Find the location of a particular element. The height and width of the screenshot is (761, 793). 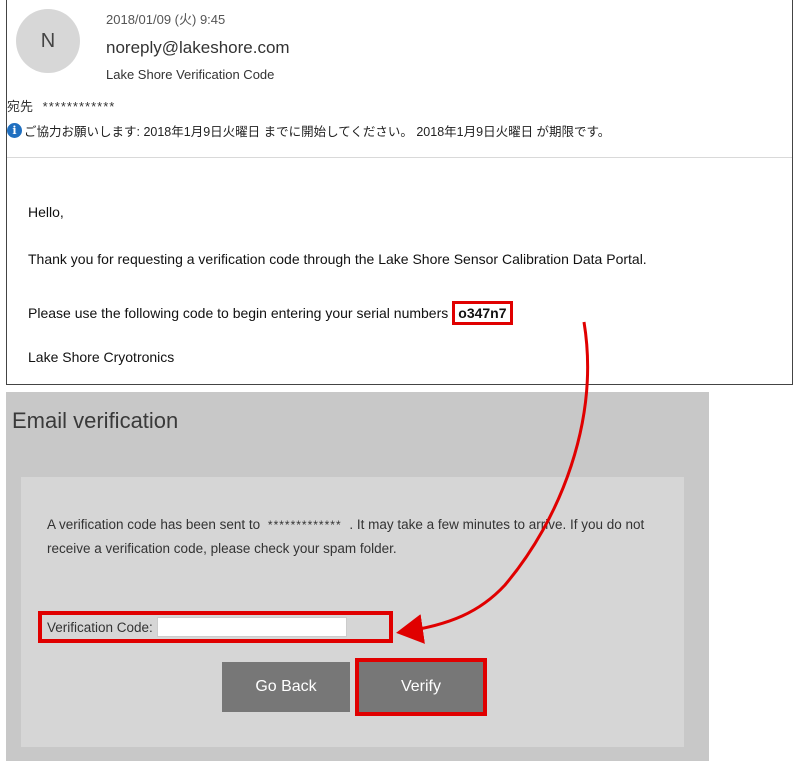

email-signature: Lake Shore Cryotronics is located at coordinates (101, 357).